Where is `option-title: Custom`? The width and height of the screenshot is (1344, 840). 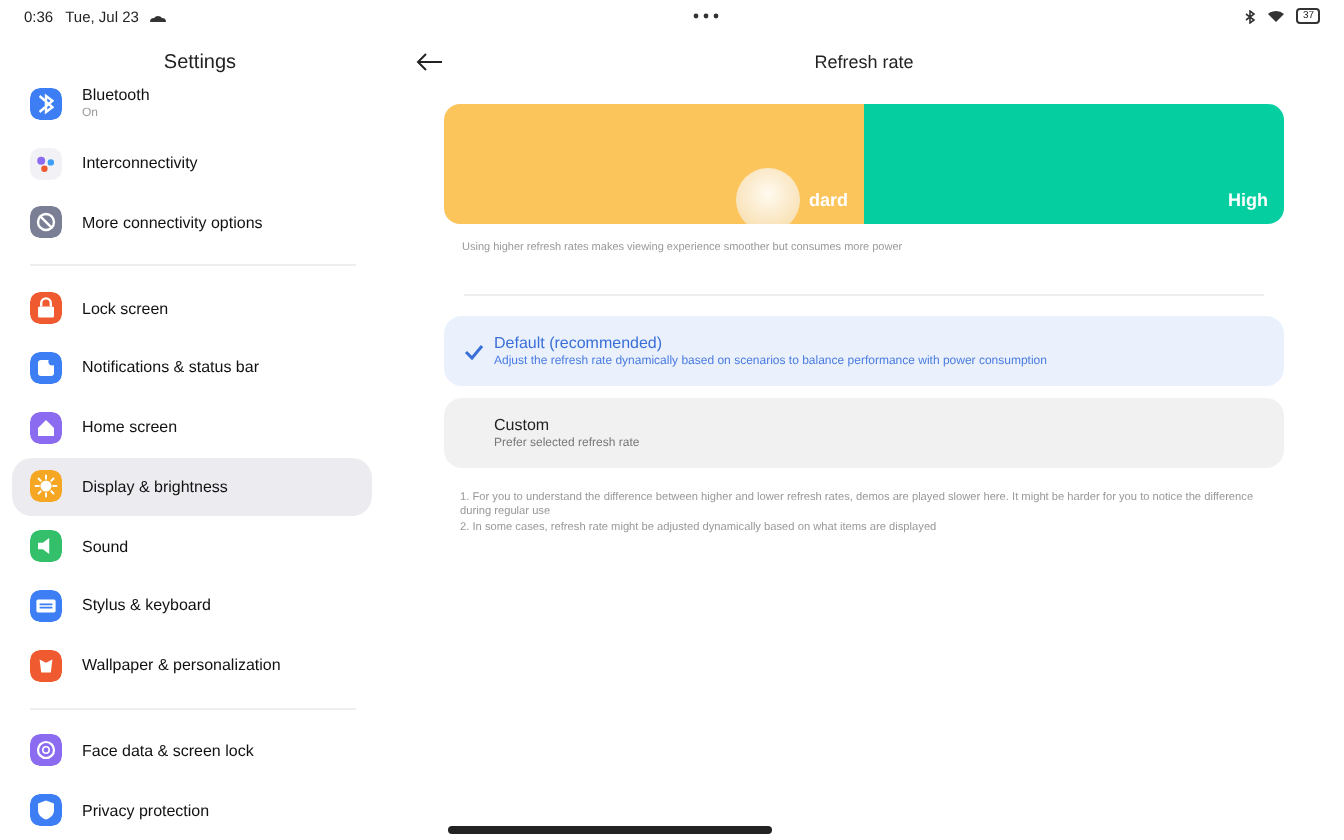 option-title: Custom is located at coordinates (523, 425).